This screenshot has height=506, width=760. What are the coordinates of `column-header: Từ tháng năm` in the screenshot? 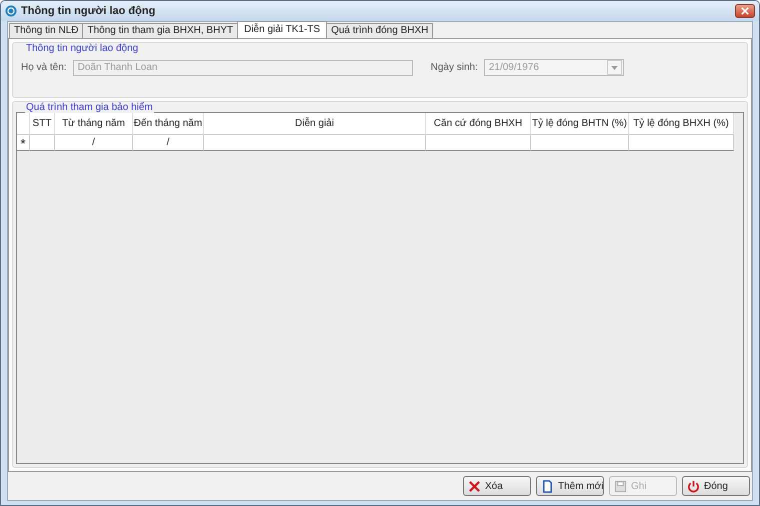 It's located at (94, 124).